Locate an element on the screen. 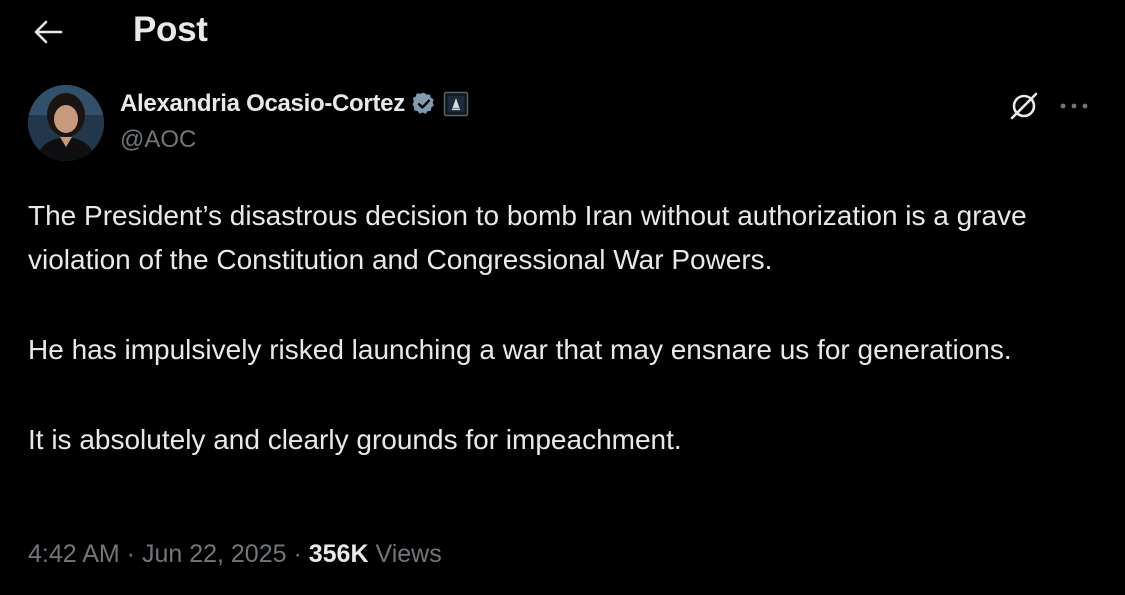 The image size is (1125, 595). author-name-row: Alexandria Ocasio-Cortez is located at coordinates (294, 104).